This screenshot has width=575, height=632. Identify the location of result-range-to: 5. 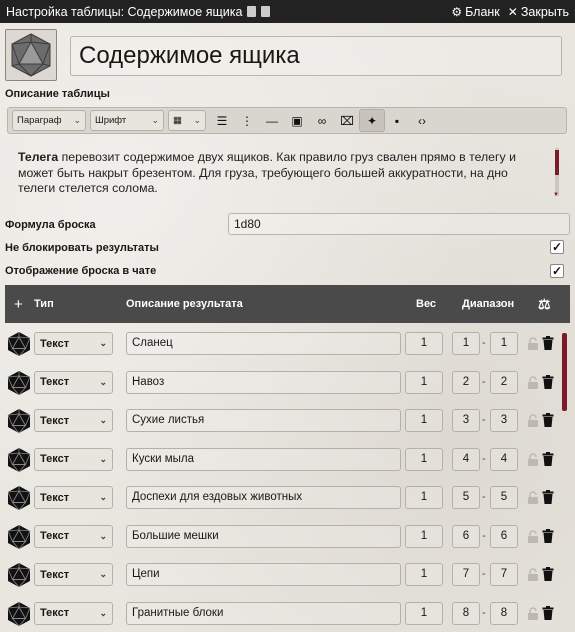
(504, 497).